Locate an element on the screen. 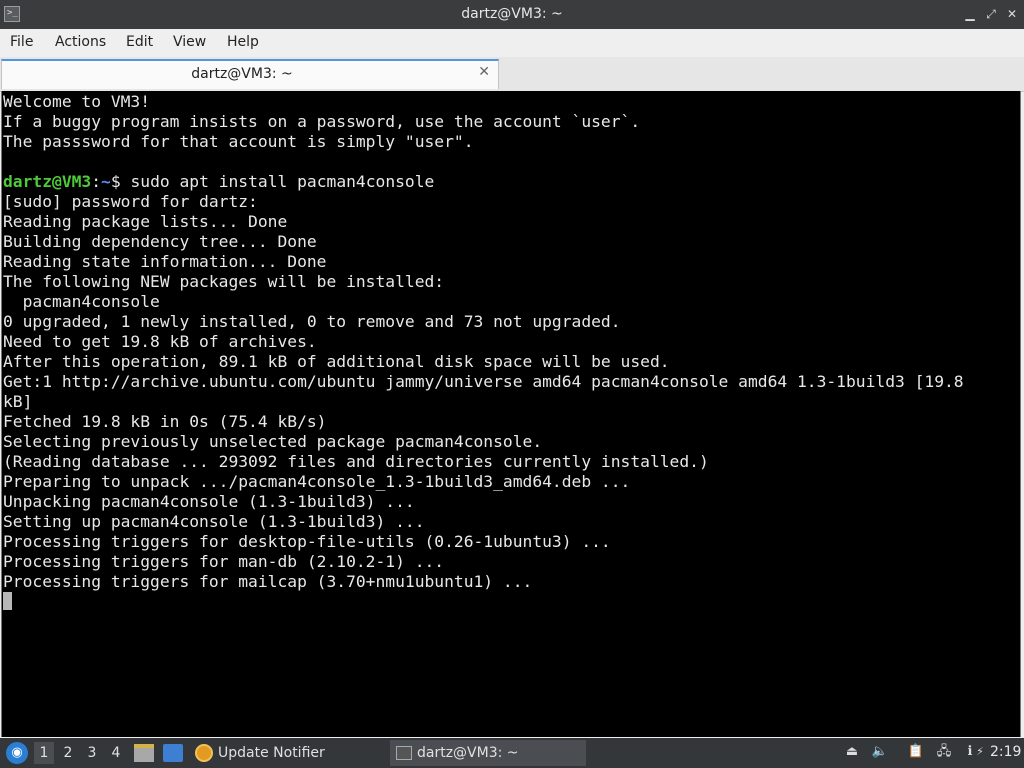 The height and width of the screenshot is (768, 1024). tab-terminal: dartz@VM3: ~ ✕ is located at coordinates (250, 74).